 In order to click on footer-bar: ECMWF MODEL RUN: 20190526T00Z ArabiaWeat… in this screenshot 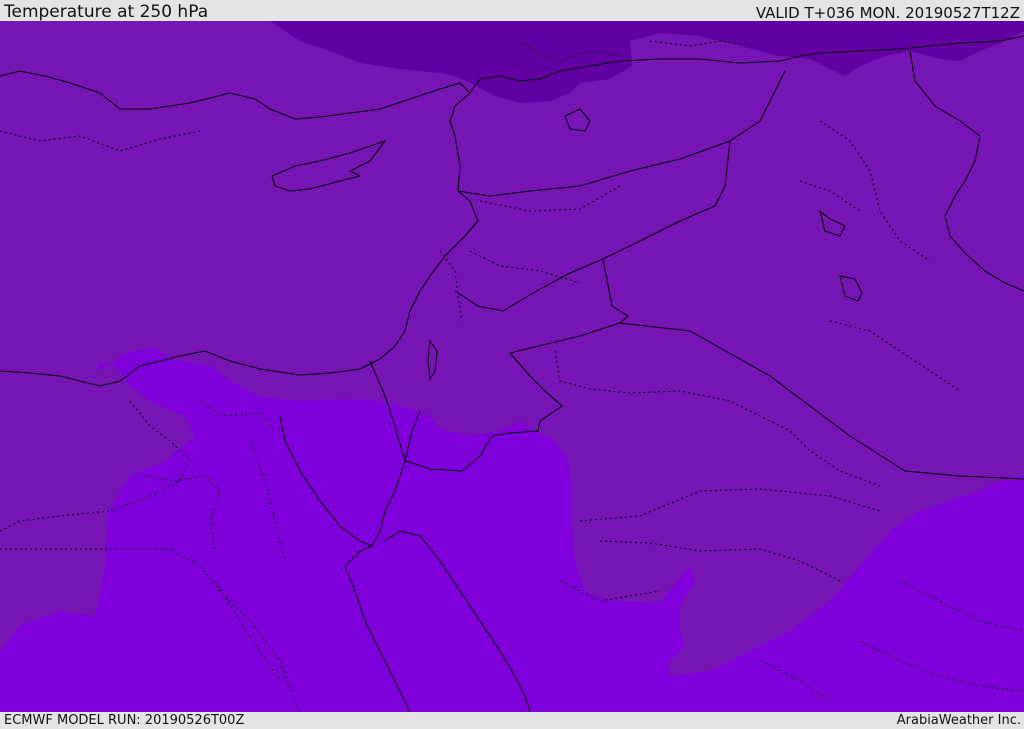, I will do `click(512, 720)`.